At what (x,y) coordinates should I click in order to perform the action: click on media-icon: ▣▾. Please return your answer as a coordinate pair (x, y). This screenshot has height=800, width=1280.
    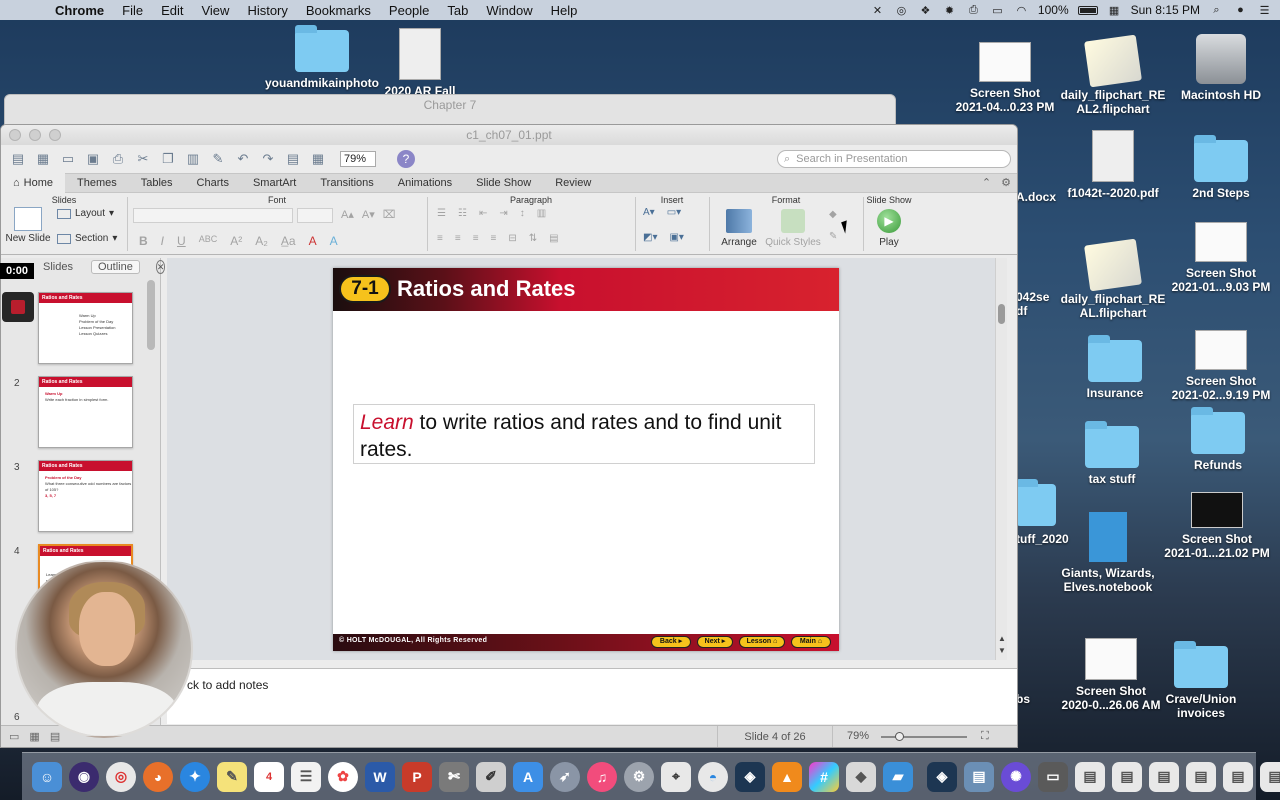
    Looking at the image, I should click on (676, 237).